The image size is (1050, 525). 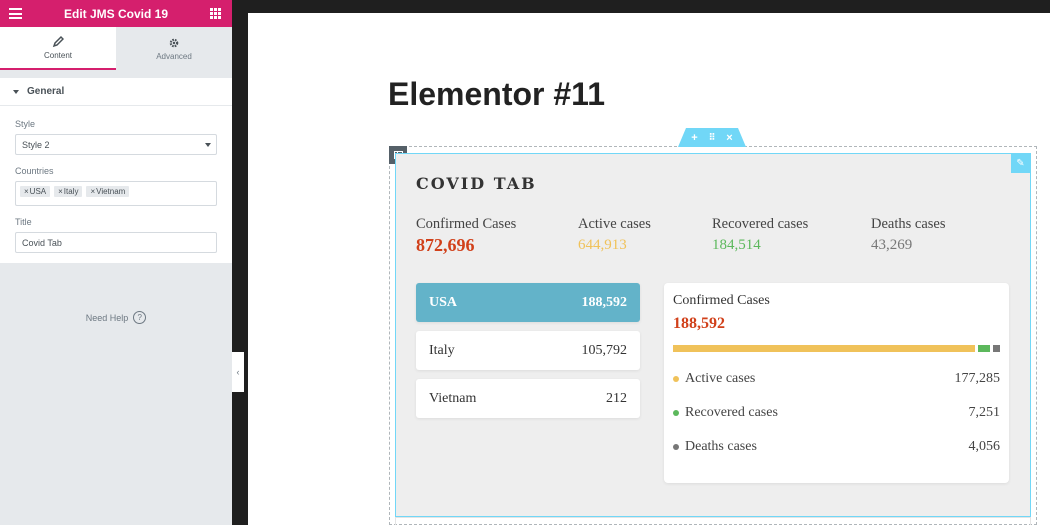 What do you see at coordinates (984, 412) in the screenshot?
I see `row-value: 7,251` at bounding box center [984, 412].